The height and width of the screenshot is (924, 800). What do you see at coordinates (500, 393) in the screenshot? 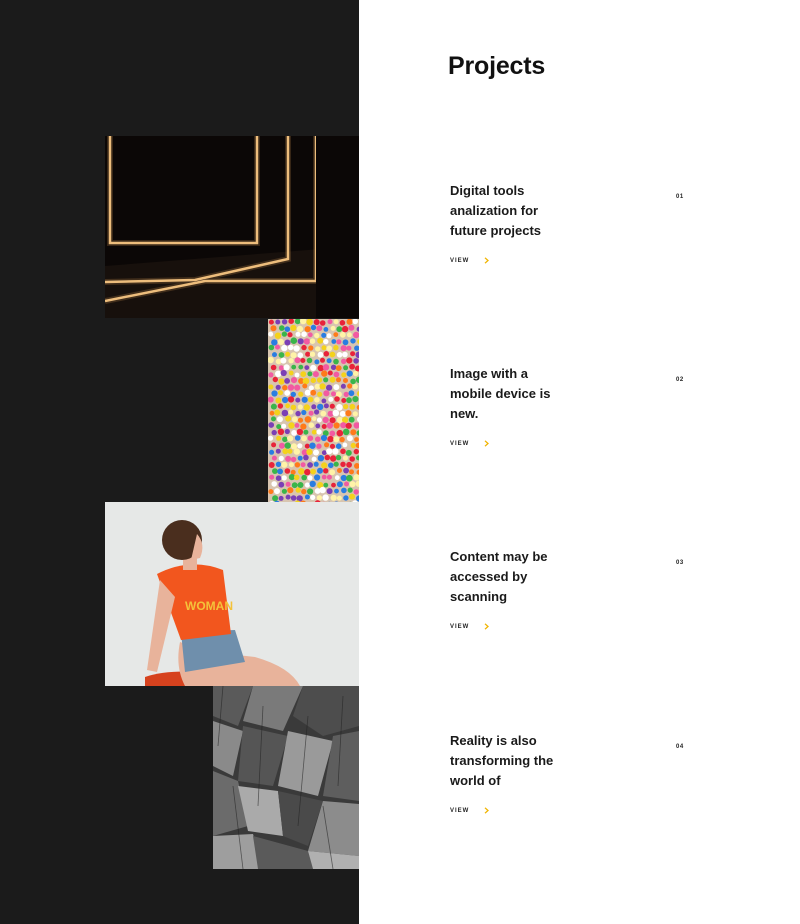
I see `project-title: Image with a mobile device is new.` at bounding box center [500, 393].